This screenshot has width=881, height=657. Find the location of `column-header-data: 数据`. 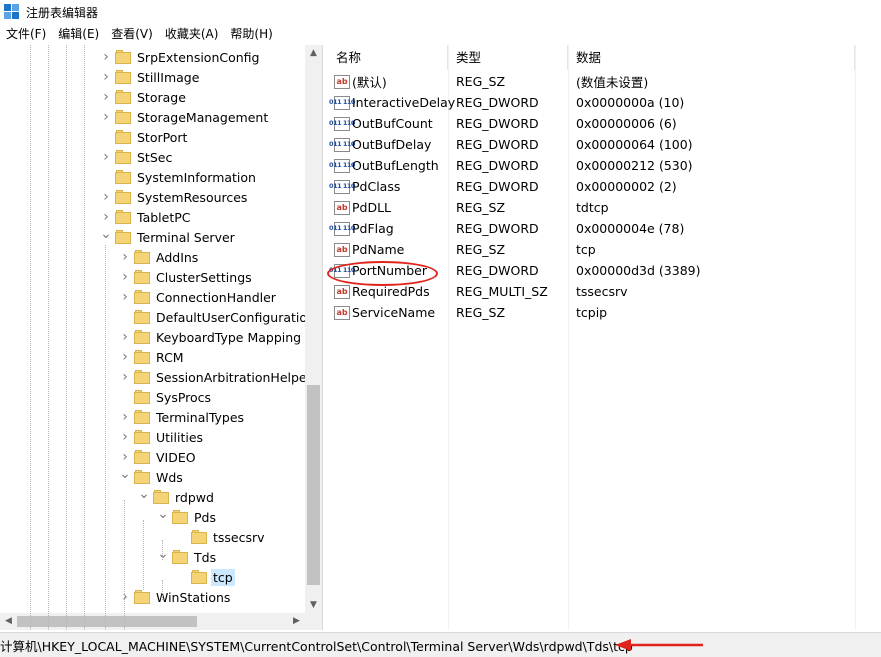

column-header-data: 数据 is located at coordinates (711, 57).